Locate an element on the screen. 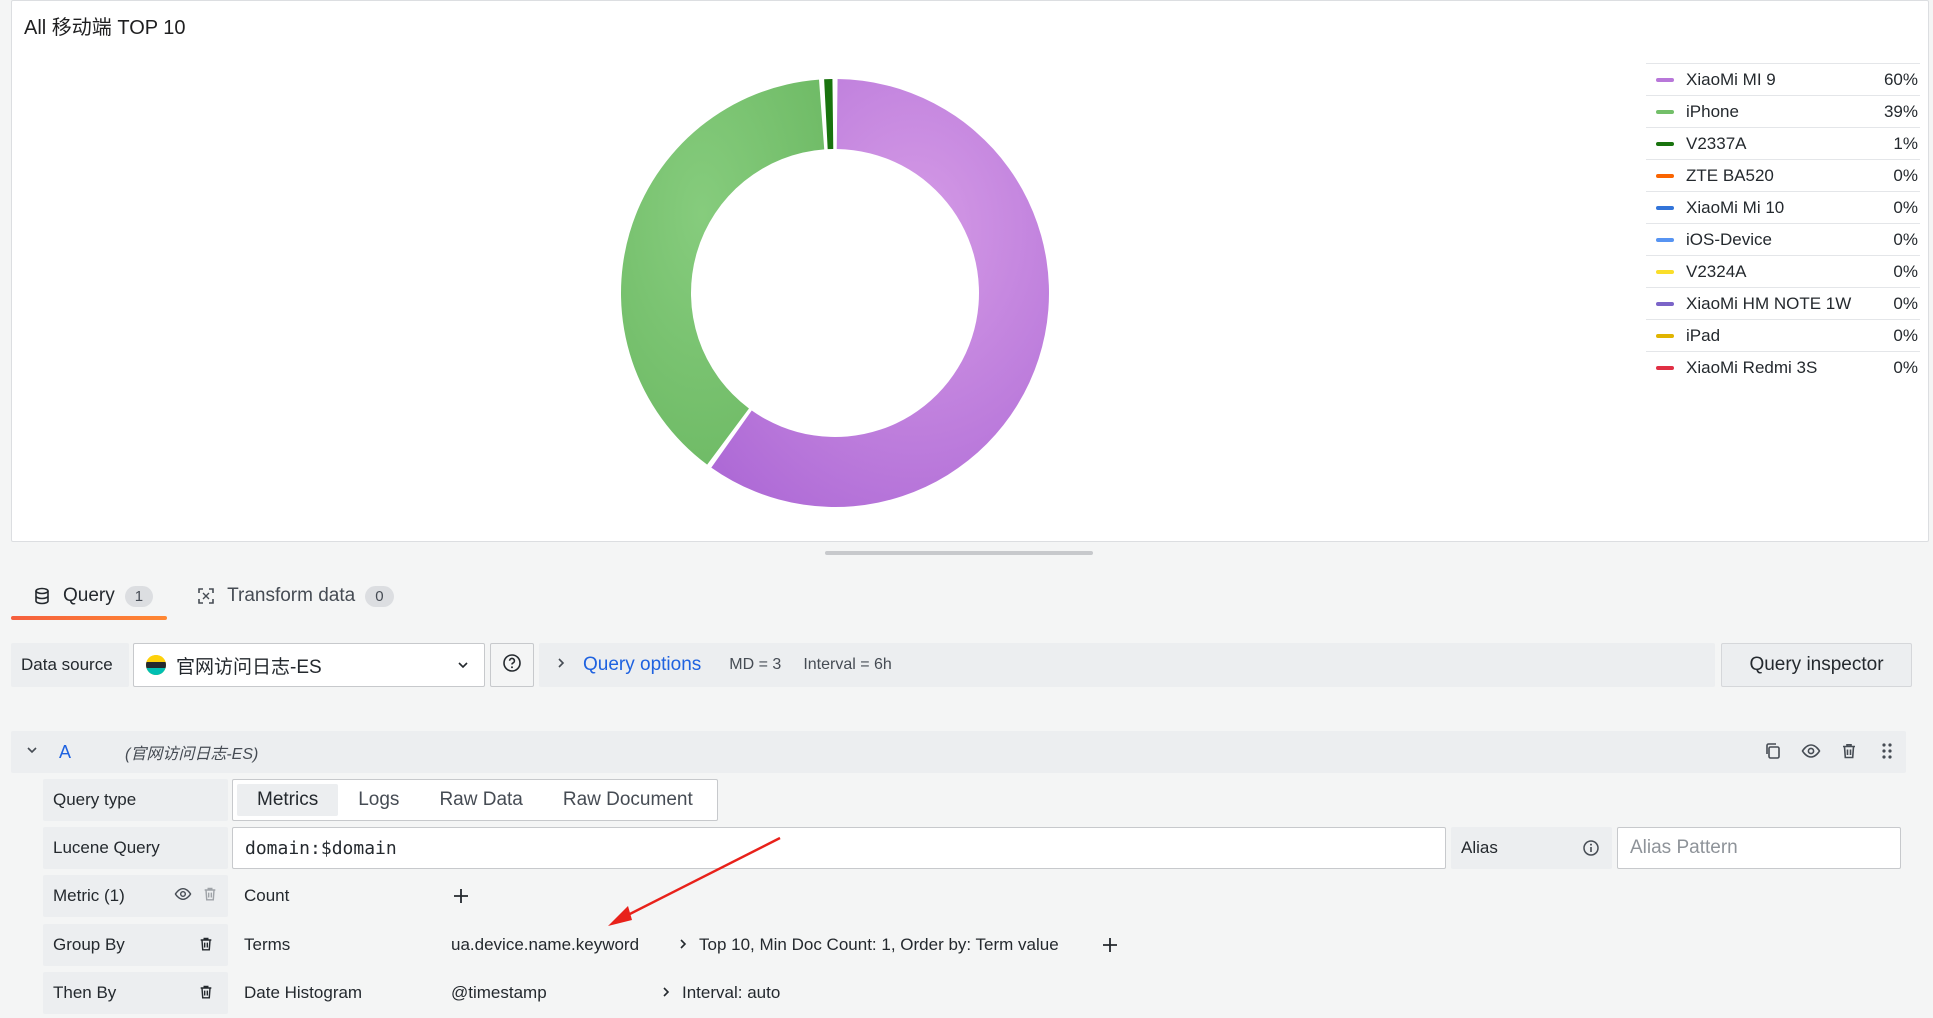 This screenshot has width=1933, height=1018. pie-slice-v2337a is located at coordinates (829, 114).